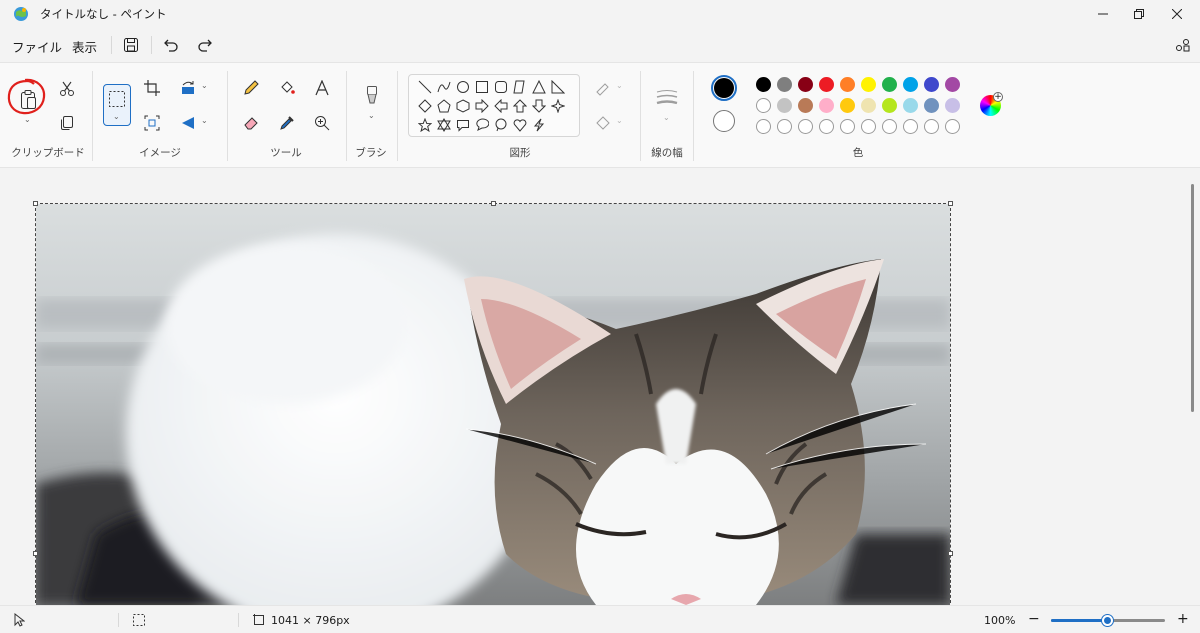  Describe the element at coordinates (67, 123) in the screenshot. I see `copy-button` at that location.